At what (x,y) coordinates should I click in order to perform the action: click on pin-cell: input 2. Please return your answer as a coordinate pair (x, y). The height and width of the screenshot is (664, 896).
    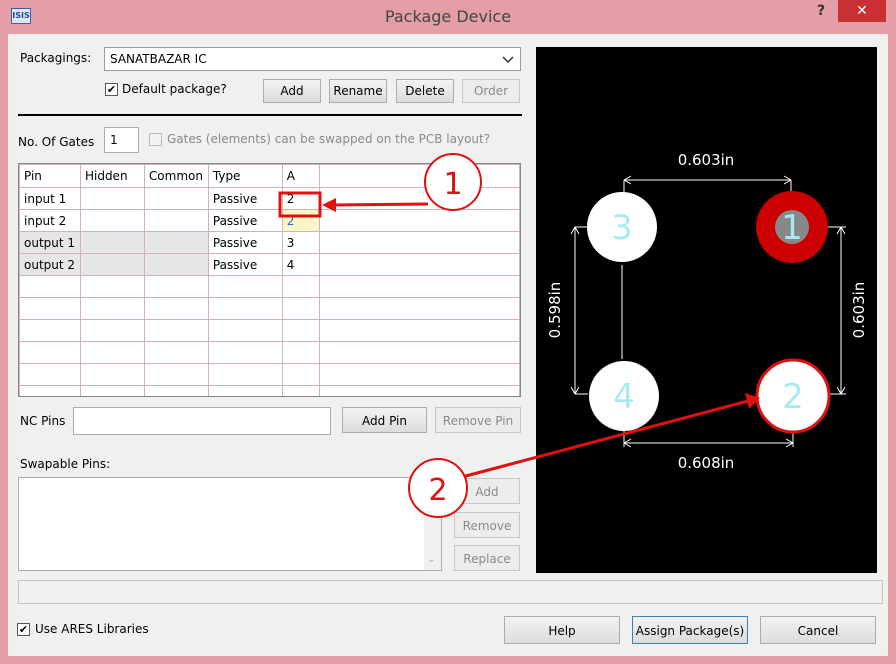
    Looking at the image, I should click on (50, 220).